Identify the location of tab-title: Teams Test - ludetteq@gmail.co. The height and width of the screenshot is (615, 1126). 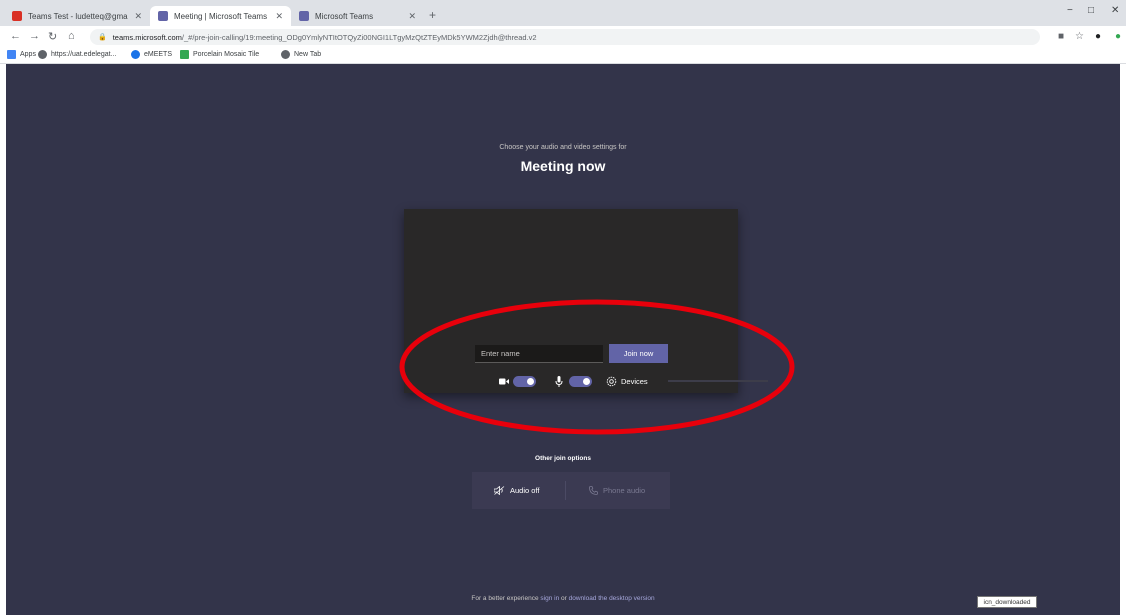
(78, 16).